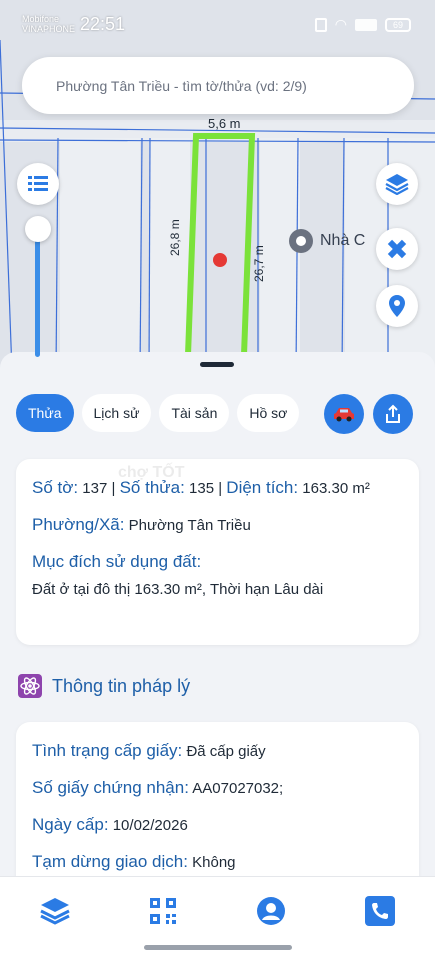 Image resolution: width=435 pixels, height=960 pixels. Describe the element at coordinates (340, 24) in the screenshot. I see `wifi-icon: ◠` at that location.